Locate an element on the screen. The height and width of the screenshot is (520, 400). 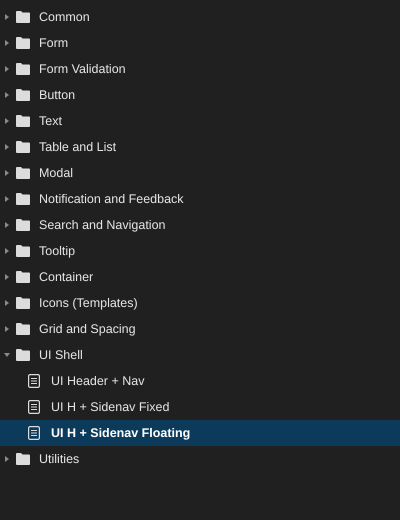
folder-label: Button is located at coordinates (57, 95).